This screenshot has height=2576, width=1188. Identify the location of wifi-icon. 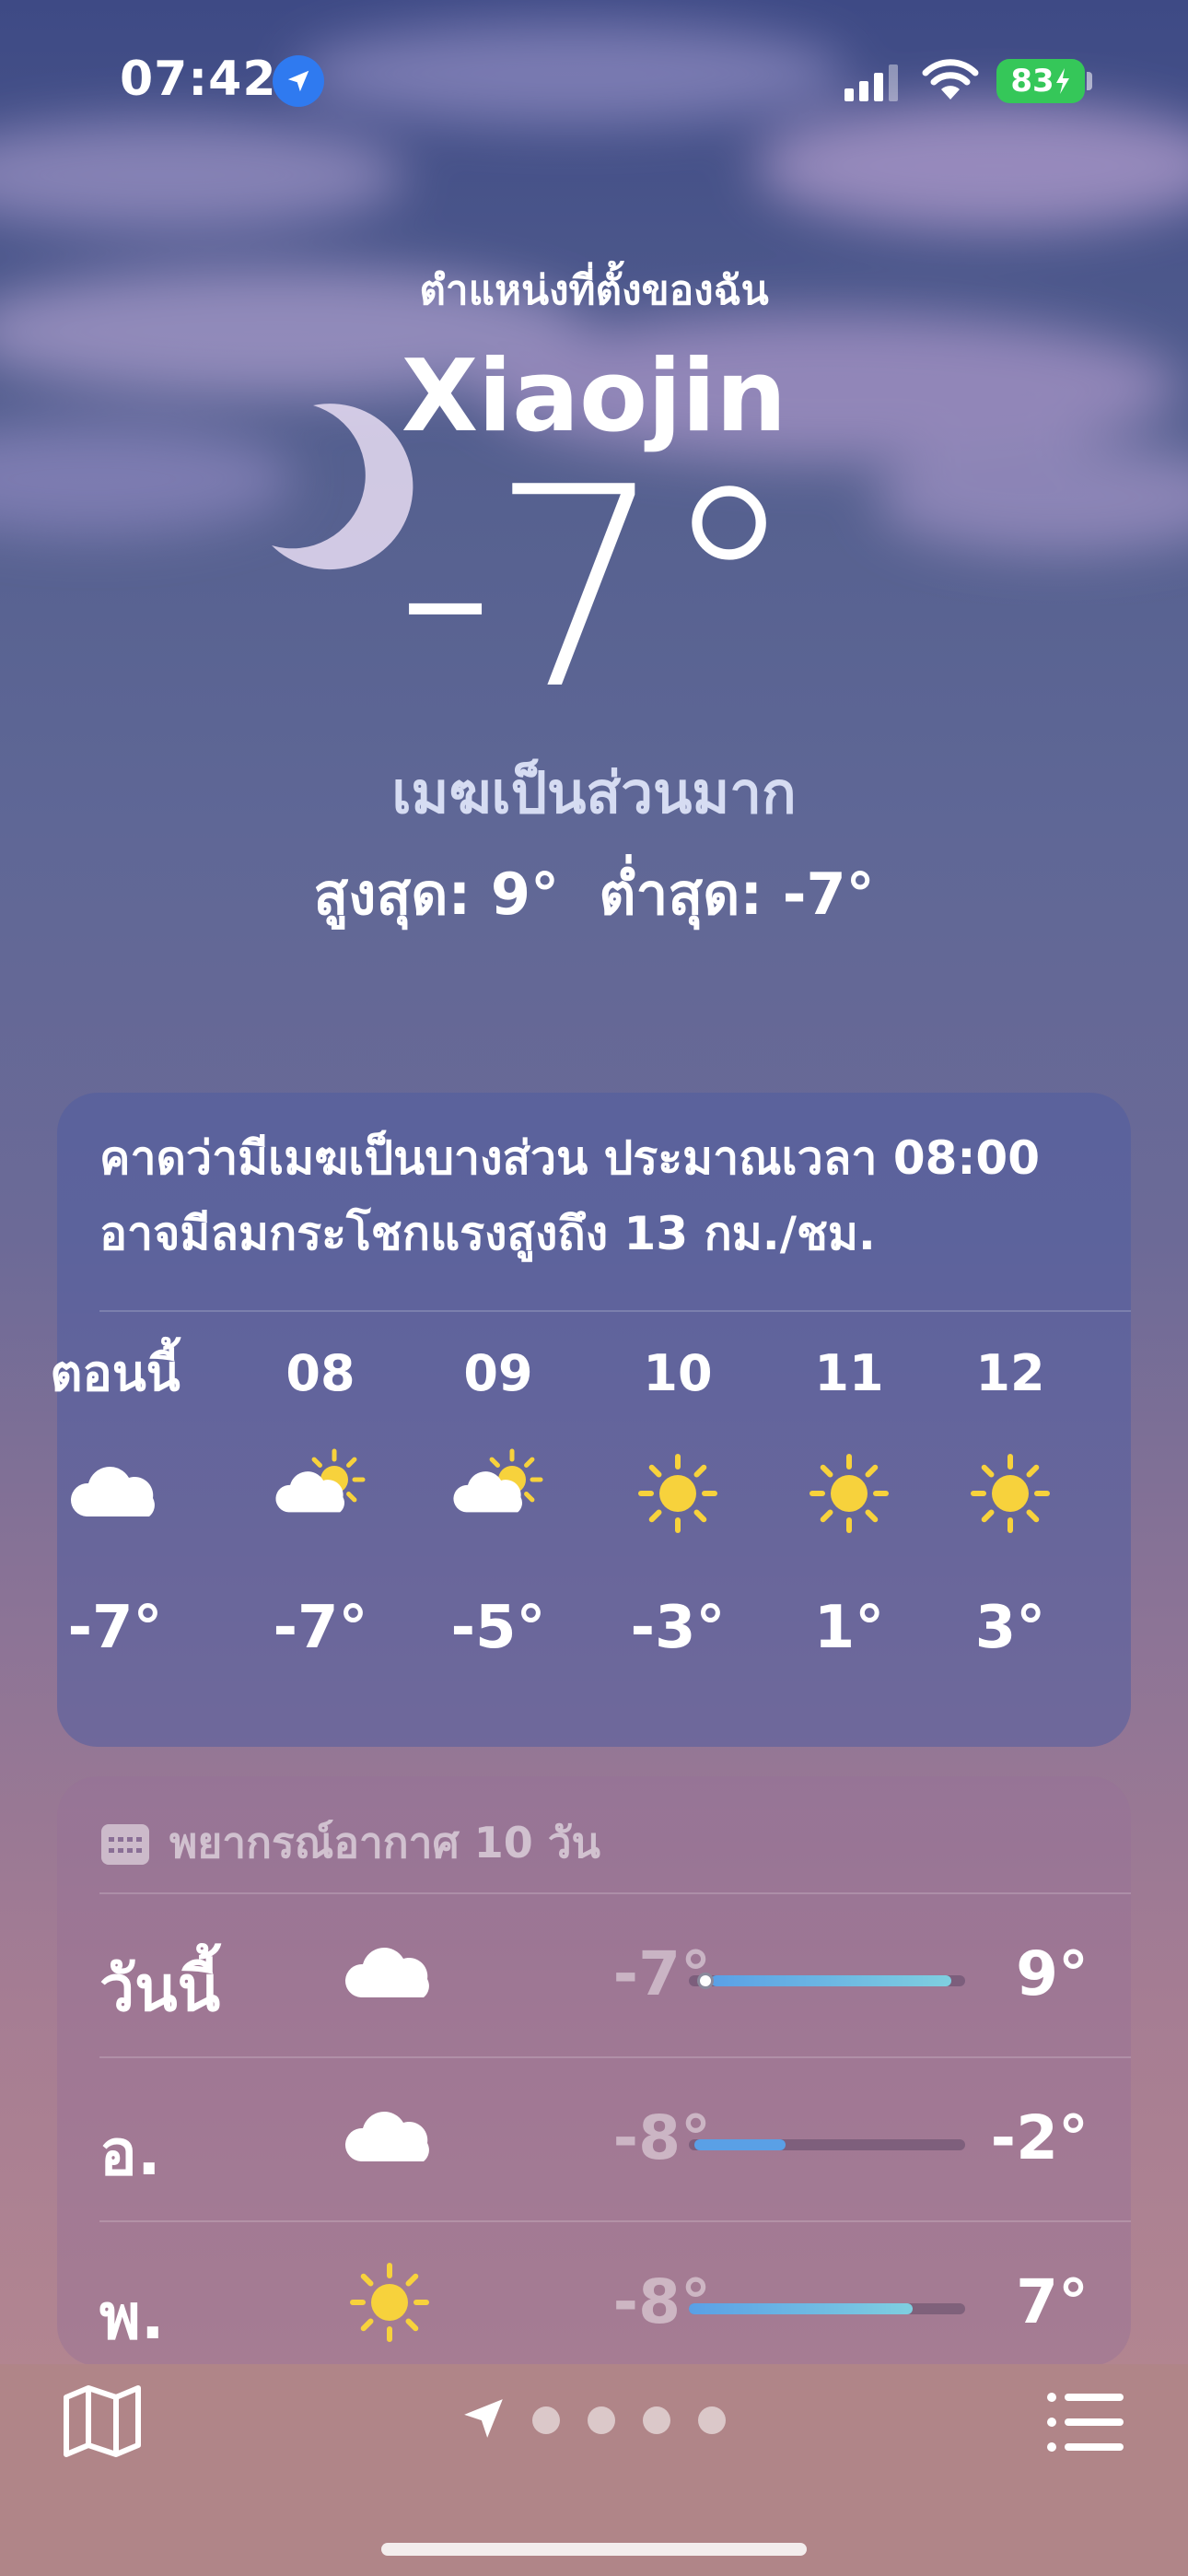
(951, 79).